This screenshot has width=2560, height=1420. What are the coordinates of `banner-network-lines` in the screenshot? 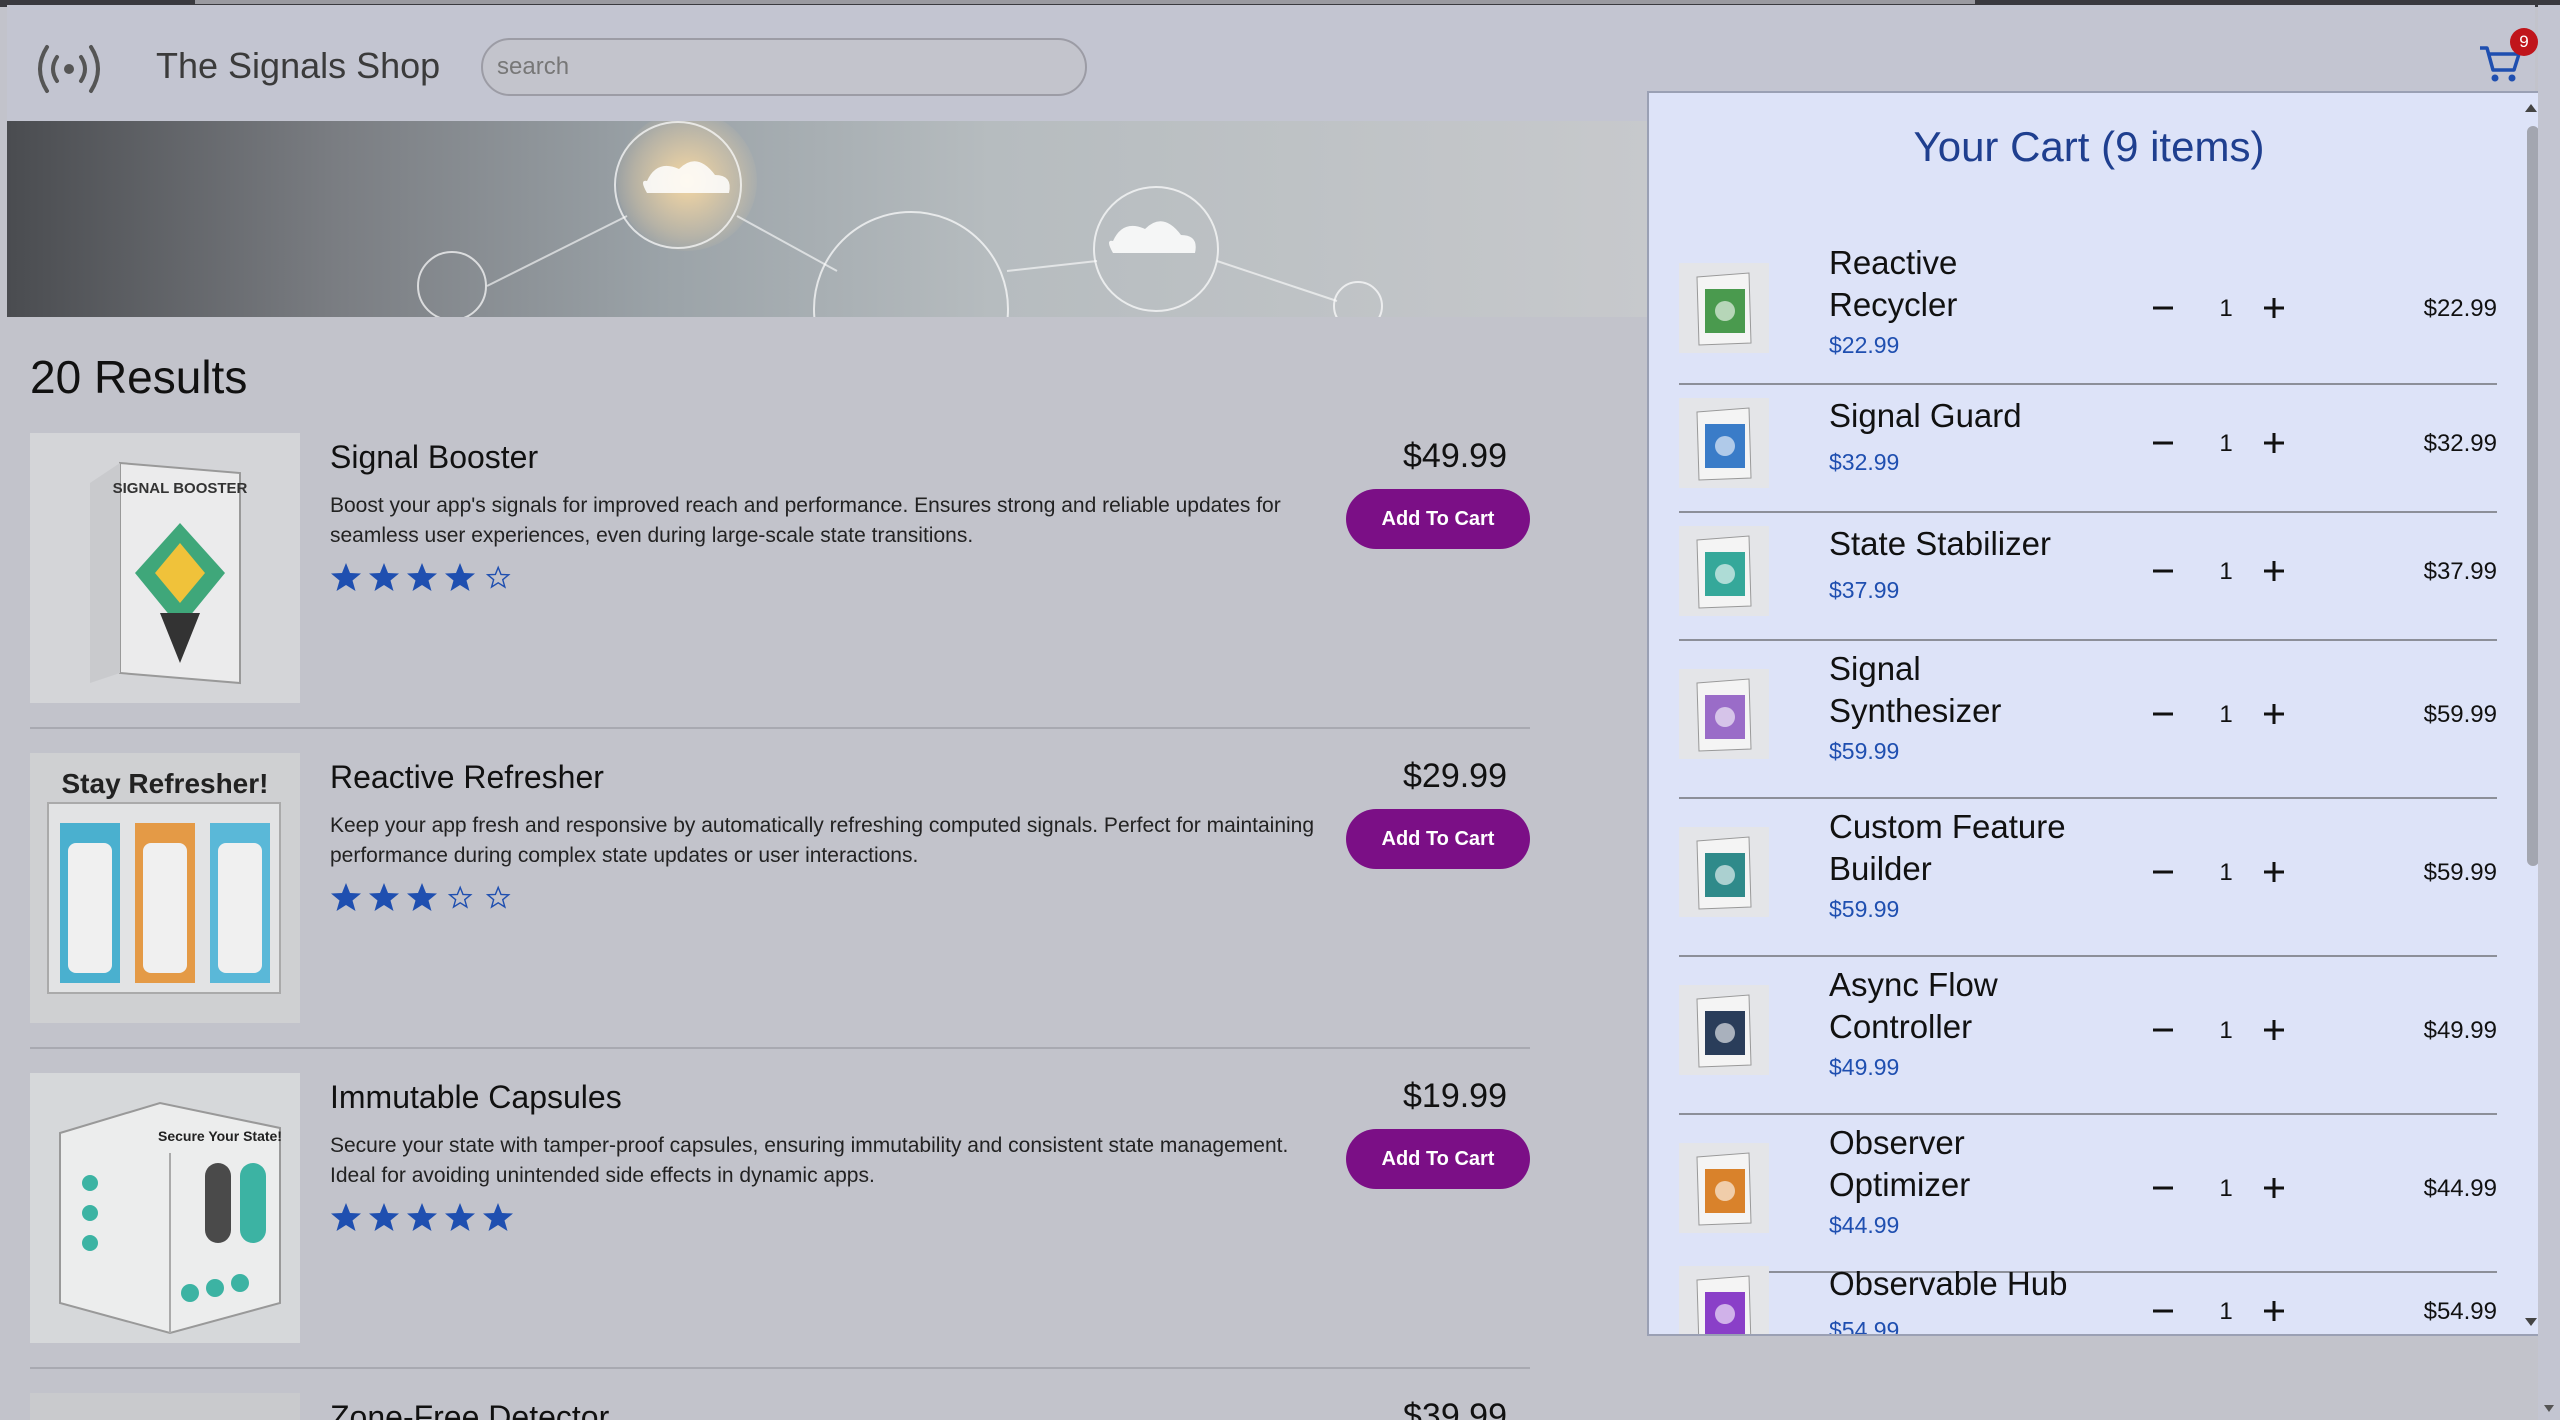 It's located at (912, 231).